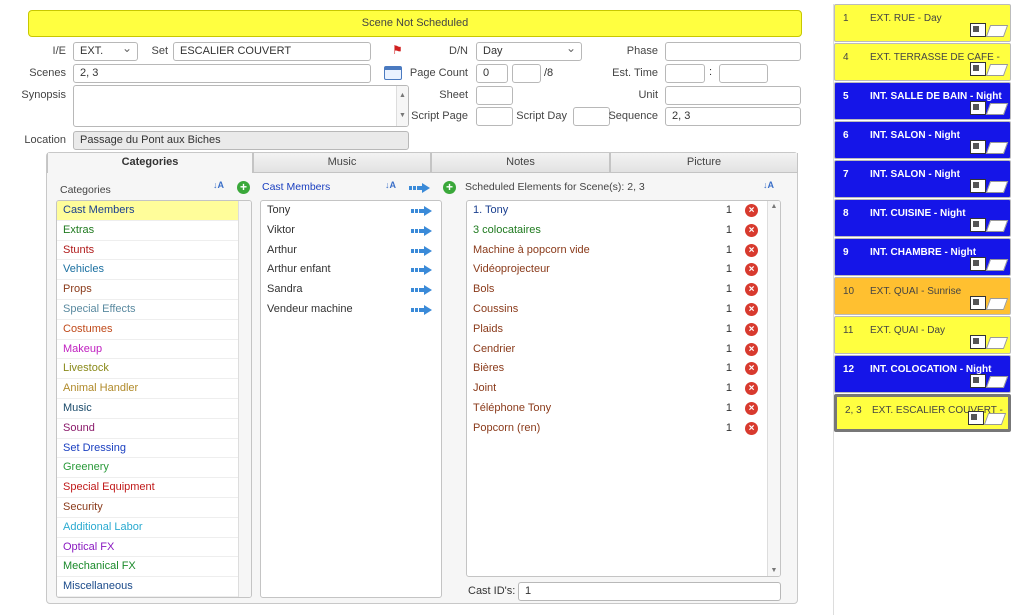 Image resolution: width=1024 pixels, height=615 pixels. I want to click on category-item: Set Dressing, so click(147, 449).